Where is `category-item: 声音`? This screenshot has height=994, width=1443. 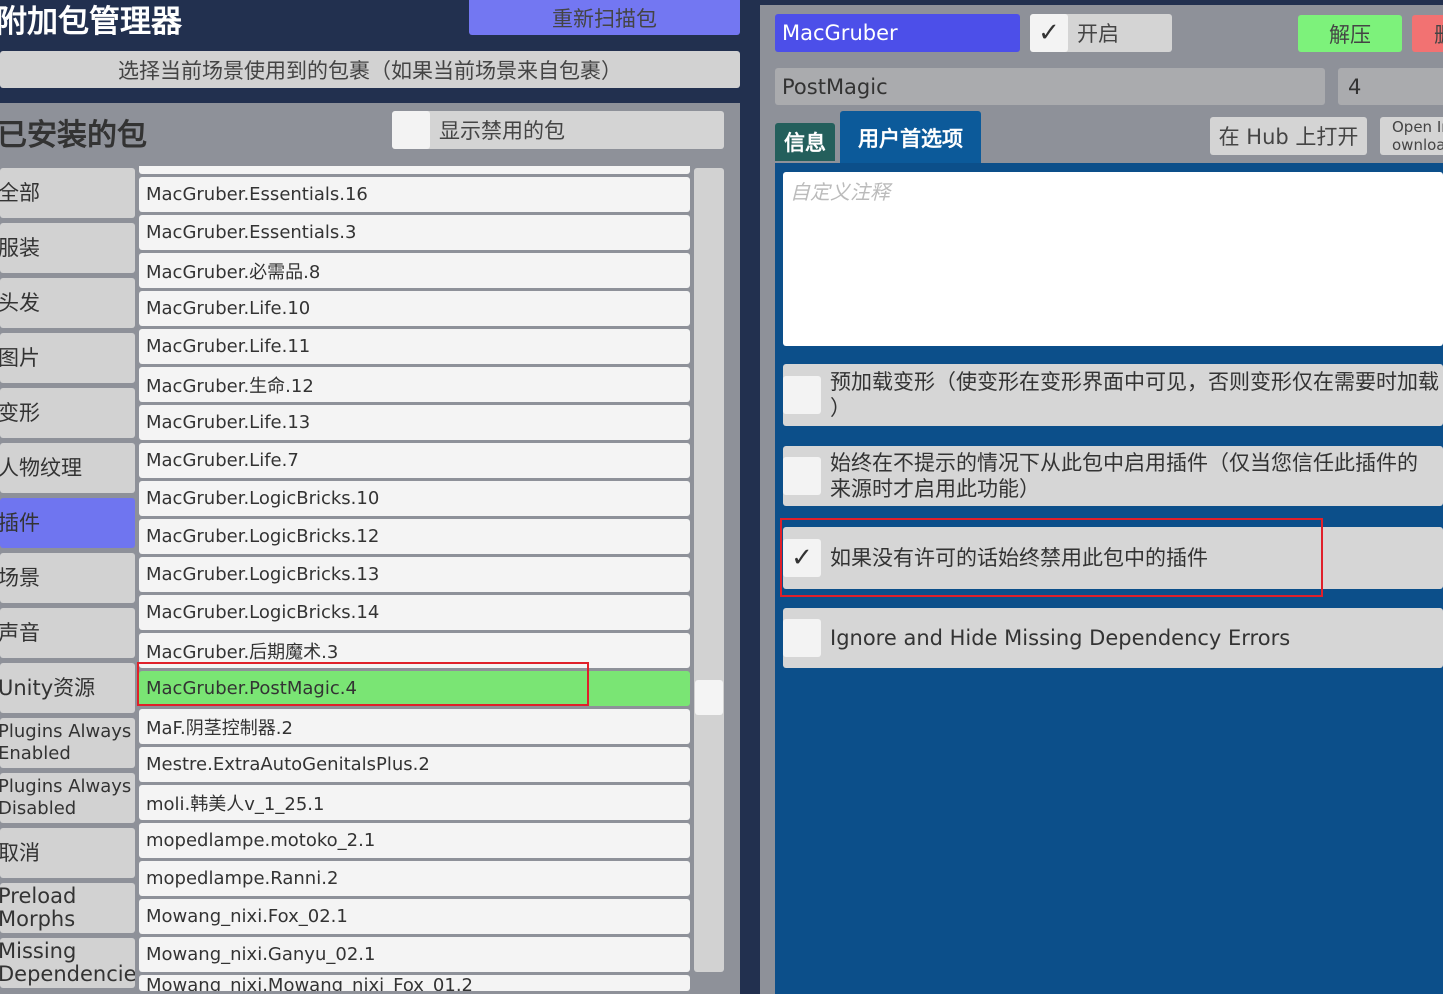
category-item: 声音 is located at coordinates (67, 633).